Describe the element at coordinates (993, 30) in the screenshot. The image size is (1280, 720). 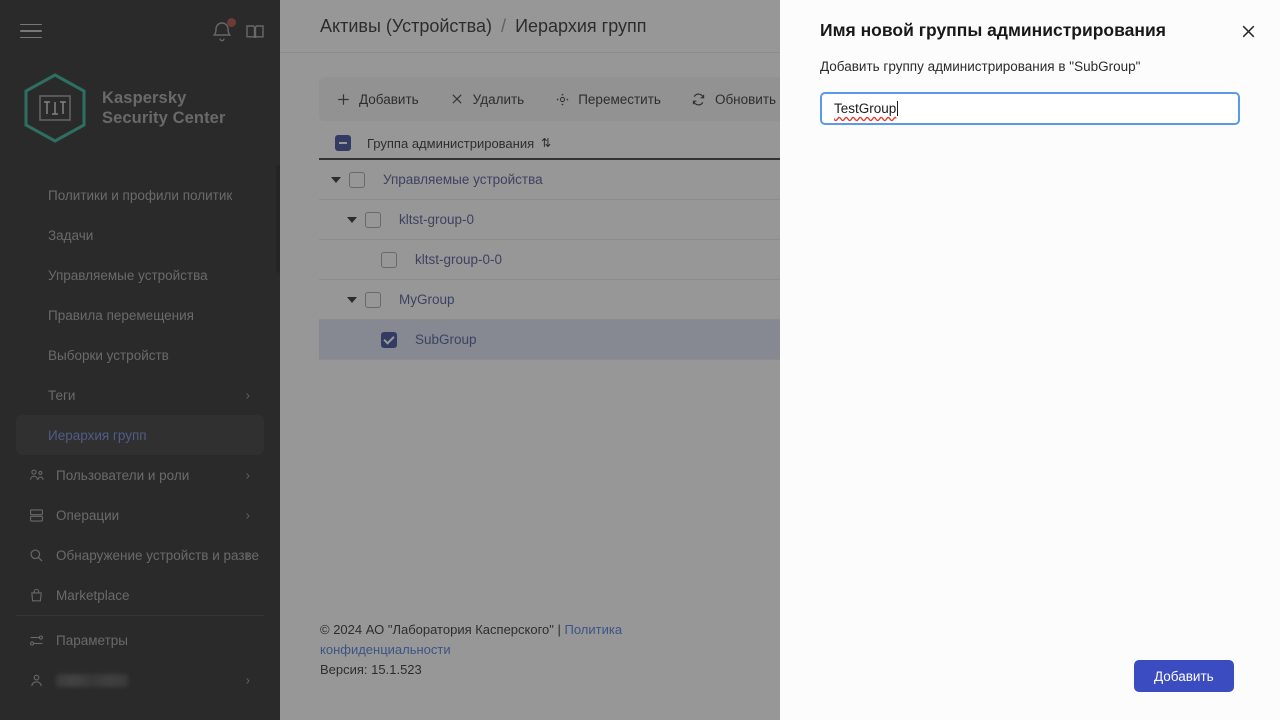
I see `dialog-title: Имя новой группы администрирования` at that location.